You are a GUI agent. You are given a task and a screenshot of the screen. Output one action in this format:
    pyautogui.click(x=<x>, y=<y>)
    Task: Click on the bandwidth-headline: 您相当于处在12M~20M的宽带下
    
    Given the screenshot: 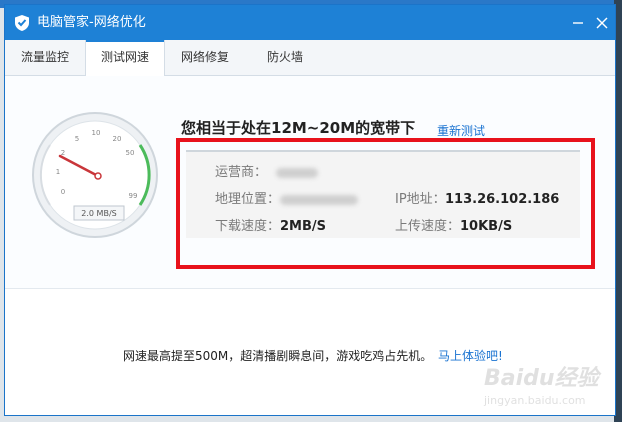 What is the action you would take?
    pyautogui.click(x=298, y=128)
    